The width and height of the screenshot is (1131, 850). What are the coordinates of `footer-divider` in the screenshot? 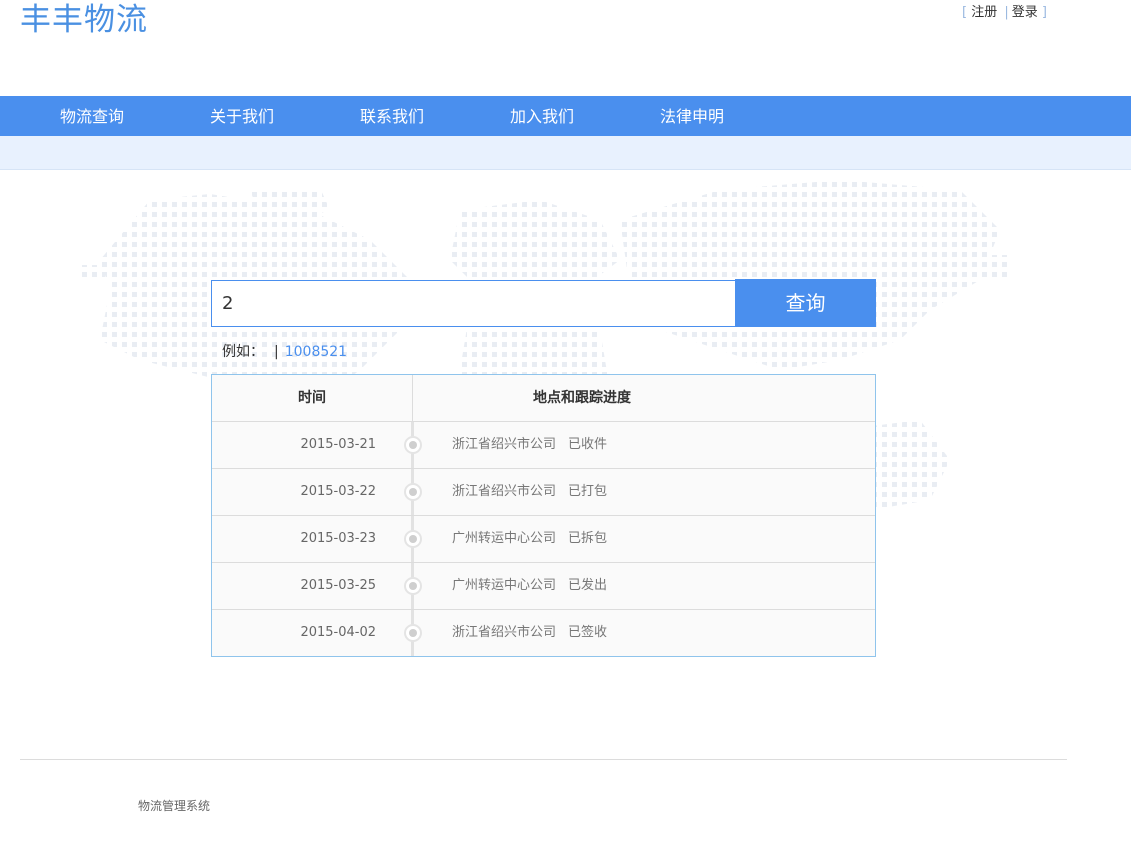 It's located at (543, 759).